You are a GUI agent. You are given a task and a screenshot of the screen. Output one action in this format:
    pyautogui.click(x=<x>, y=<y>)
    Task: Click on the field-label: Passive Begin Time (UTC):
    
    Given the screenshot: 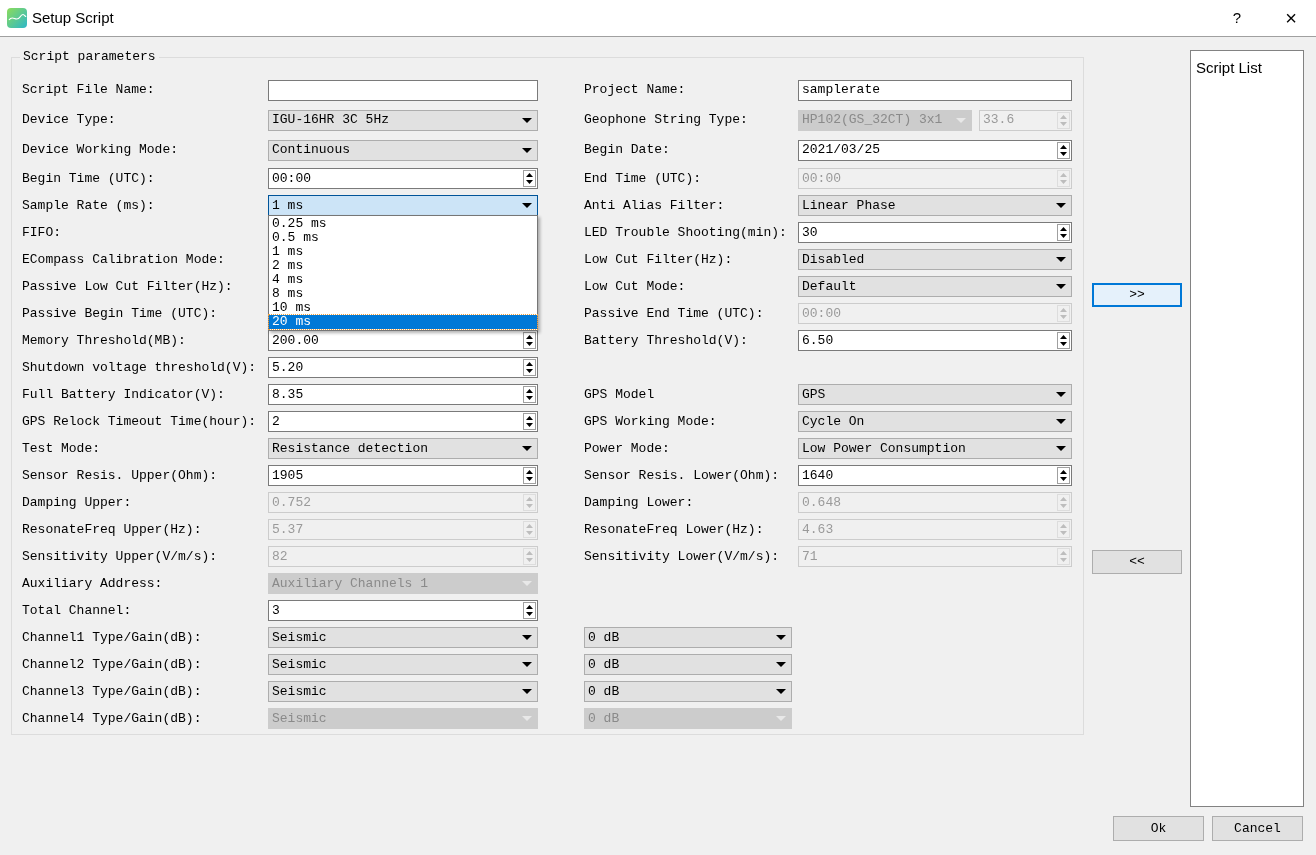 What is the action you would take?
    pyautogui.click(x=120, y=313)
    